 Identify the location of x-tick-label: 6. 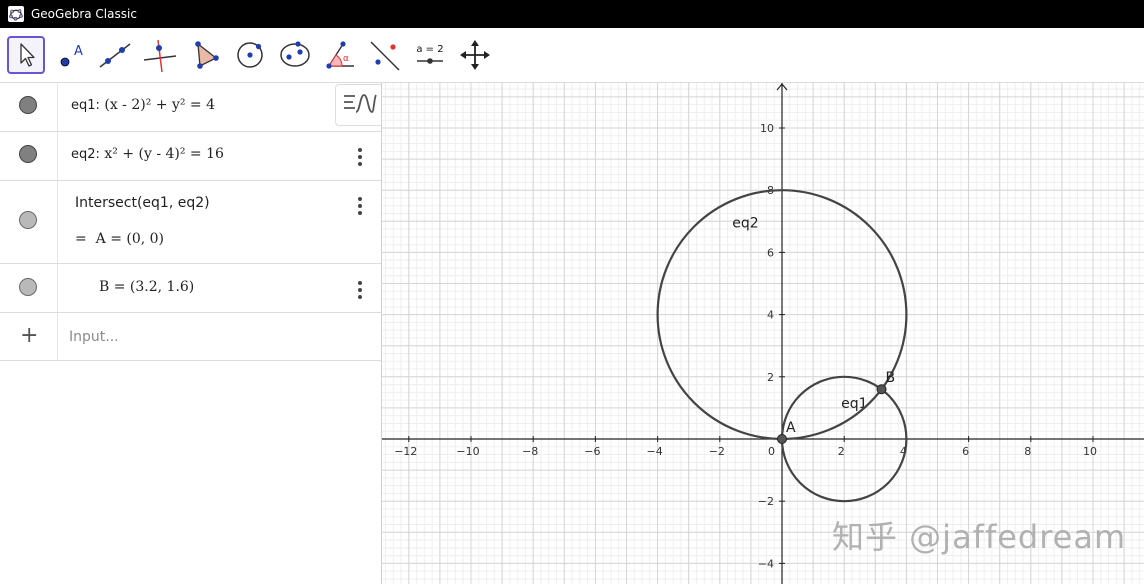
(965, 451).